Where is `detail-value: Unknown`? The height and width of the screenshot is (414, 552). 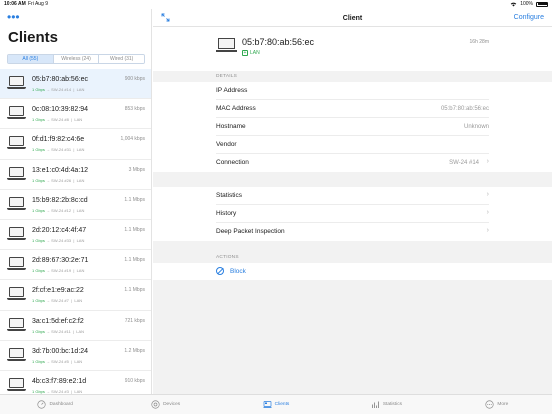
detail-value: Unknown is located at coordinates (476, 126).